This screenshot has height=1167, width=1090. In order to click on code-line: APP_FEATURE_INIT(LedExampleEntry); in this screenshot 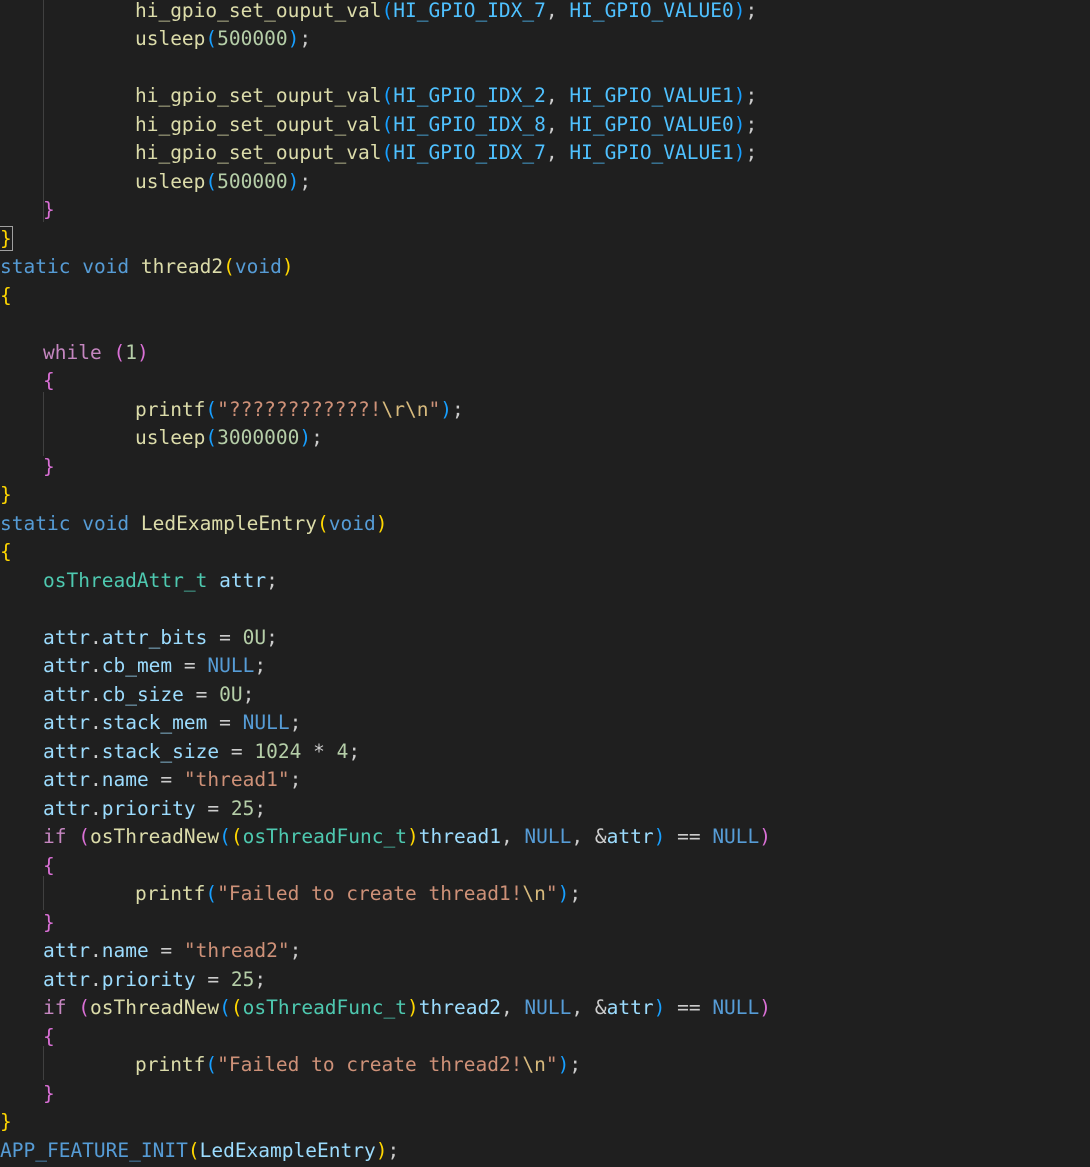, I will do `click(199, 1151)`.